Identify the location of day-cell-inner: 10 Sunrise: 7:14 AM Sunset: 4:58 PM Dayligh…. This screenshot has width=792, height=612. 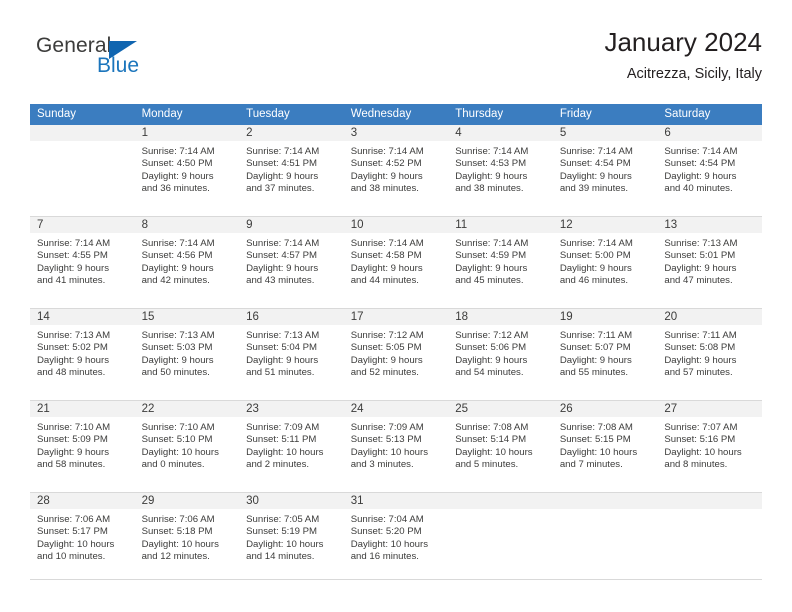
(396, 262).